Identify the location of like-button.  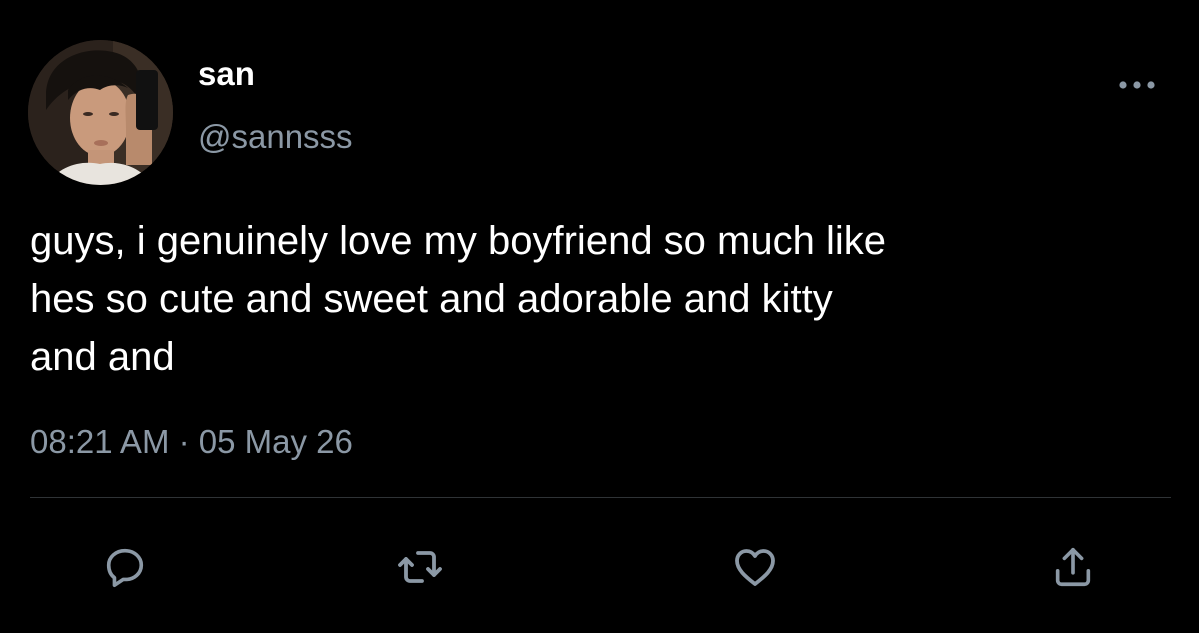
(755, 567).